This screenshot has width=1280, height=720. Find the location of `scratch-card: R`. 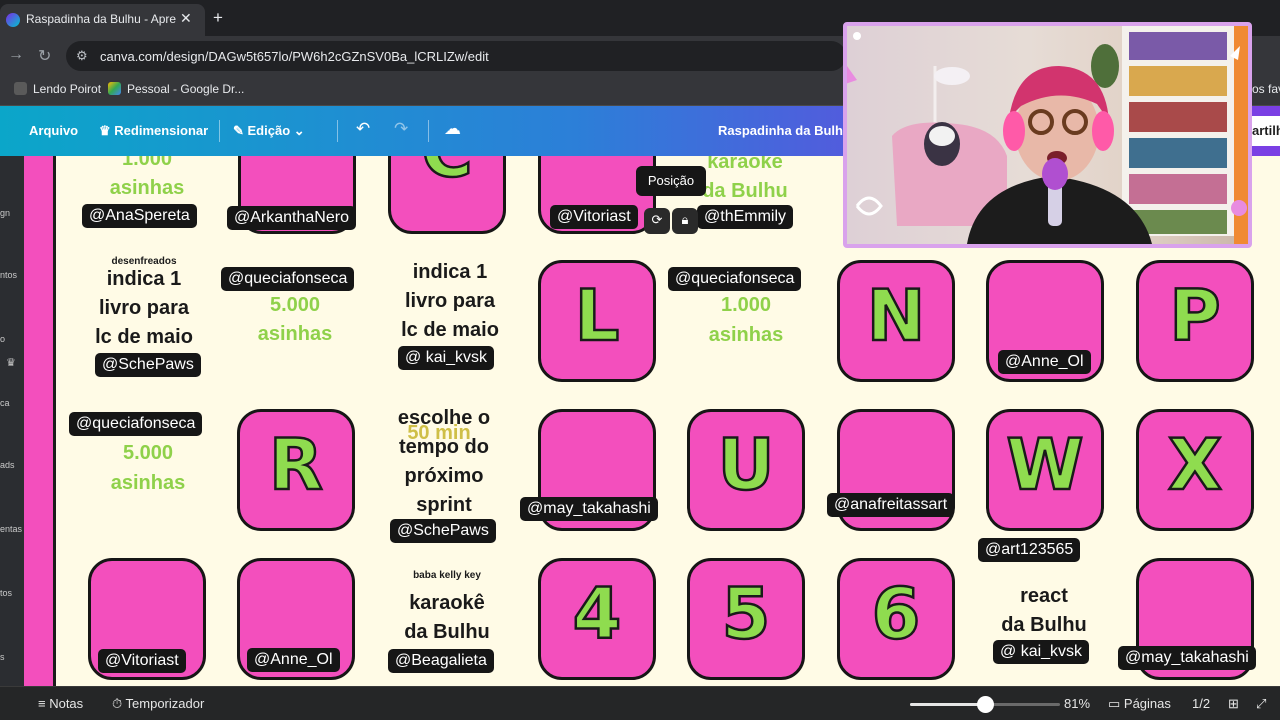

scratch-card: R is located at coordinates (296, 470).